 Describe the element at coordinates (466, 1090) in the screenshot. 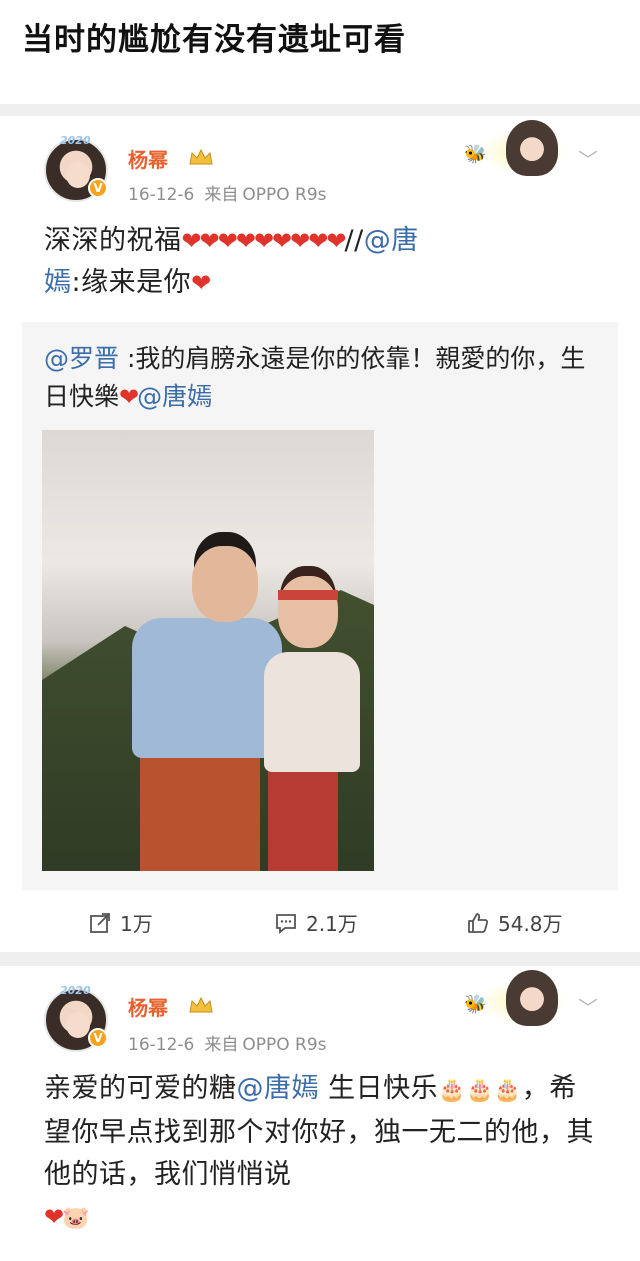

I see `cake-icon: 🎂🎂` at that location.